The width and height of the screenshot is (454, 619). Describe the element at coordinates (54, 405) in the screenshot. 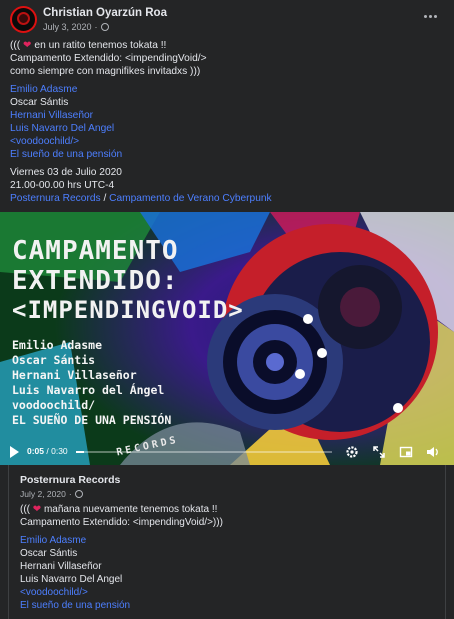

I see `poster-name: voodoochild/` at that location.